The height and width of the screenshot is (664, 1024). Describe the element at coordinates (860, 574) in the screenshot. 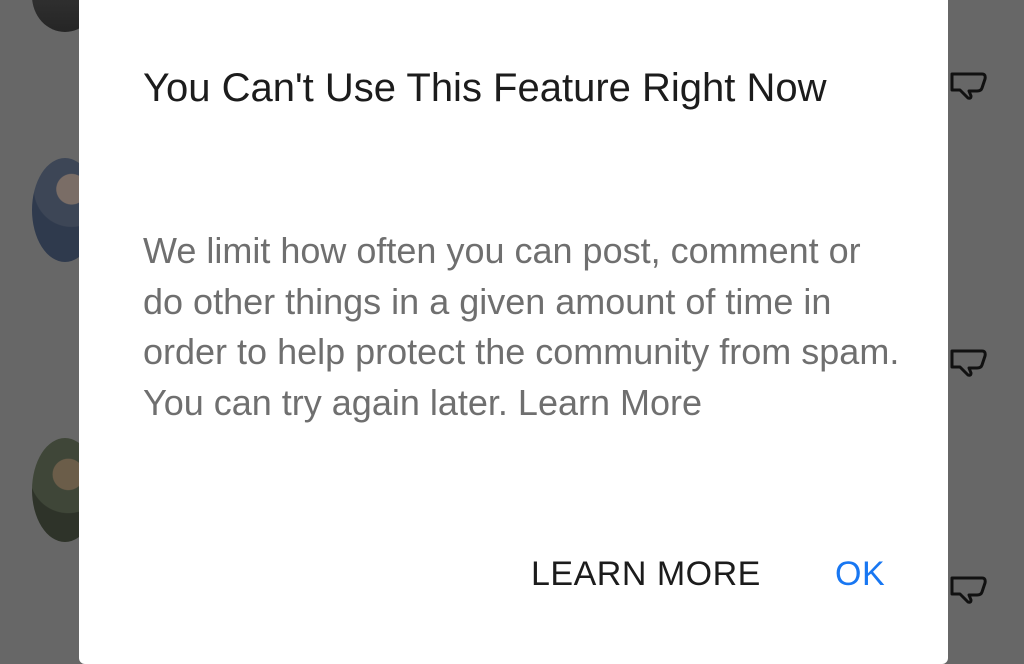

I see `ok-button: OK` at that location.